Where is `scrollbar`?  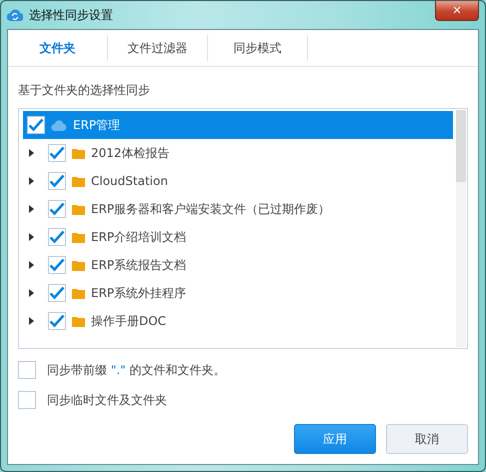 scrollbar is located at coordinates (461, 228).